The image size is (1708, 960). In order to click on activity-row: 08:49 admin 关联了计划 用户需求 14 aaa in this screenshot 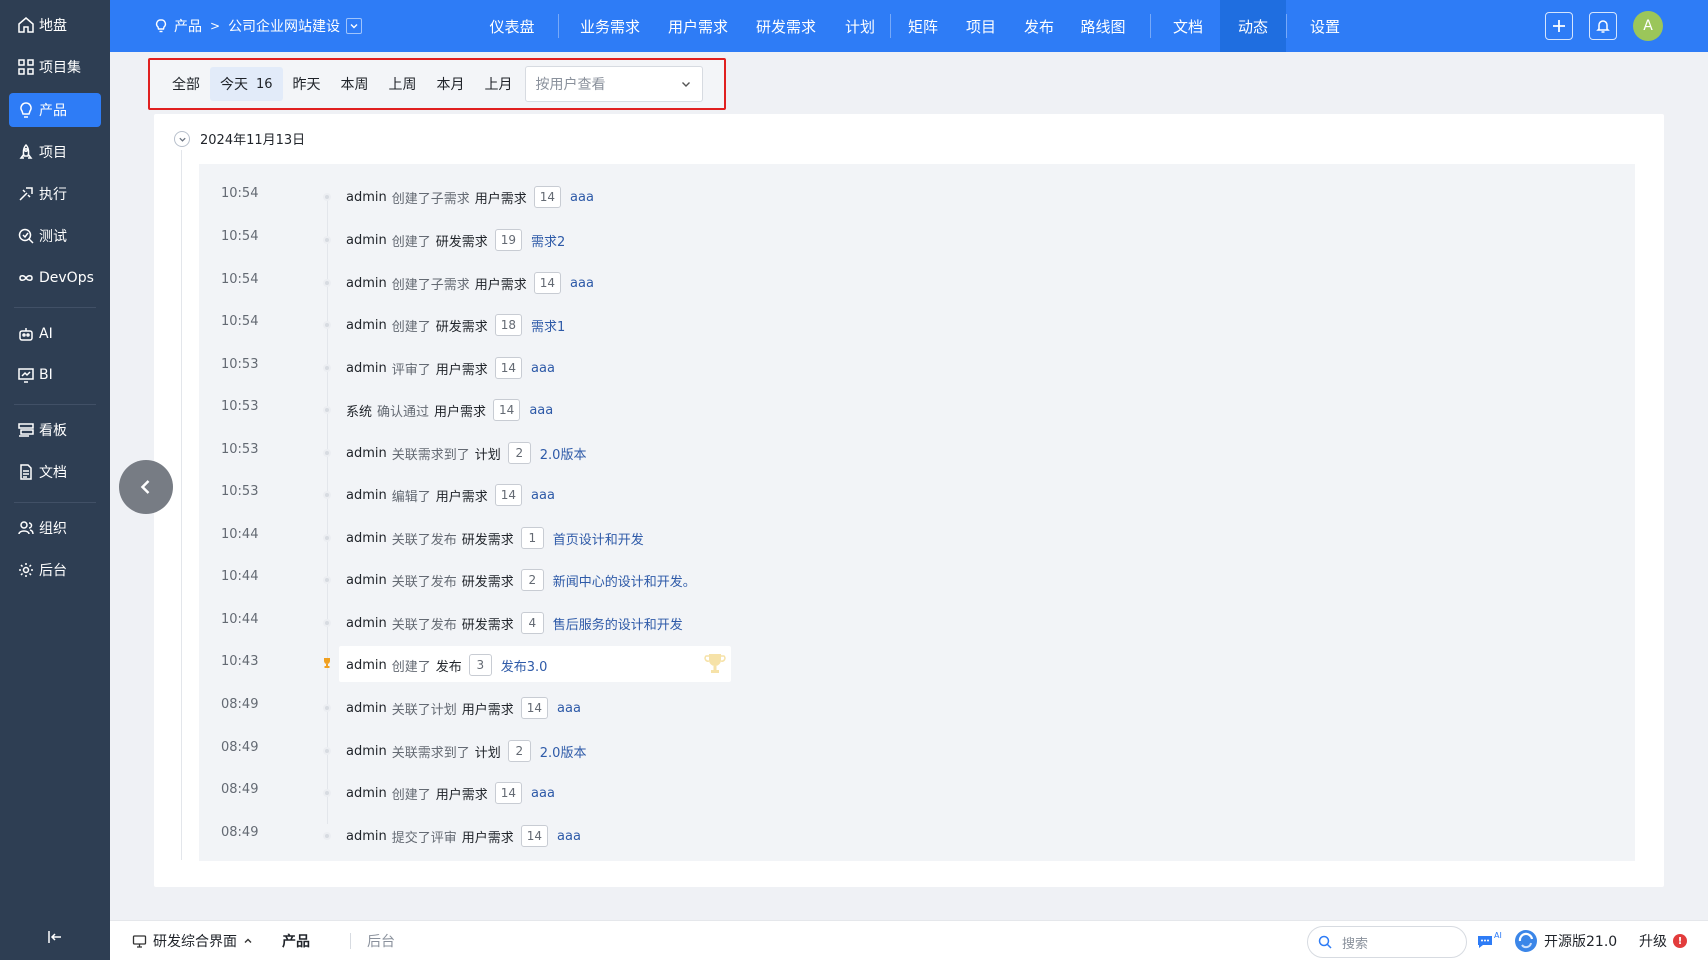, I will do `click(917, 707)`.